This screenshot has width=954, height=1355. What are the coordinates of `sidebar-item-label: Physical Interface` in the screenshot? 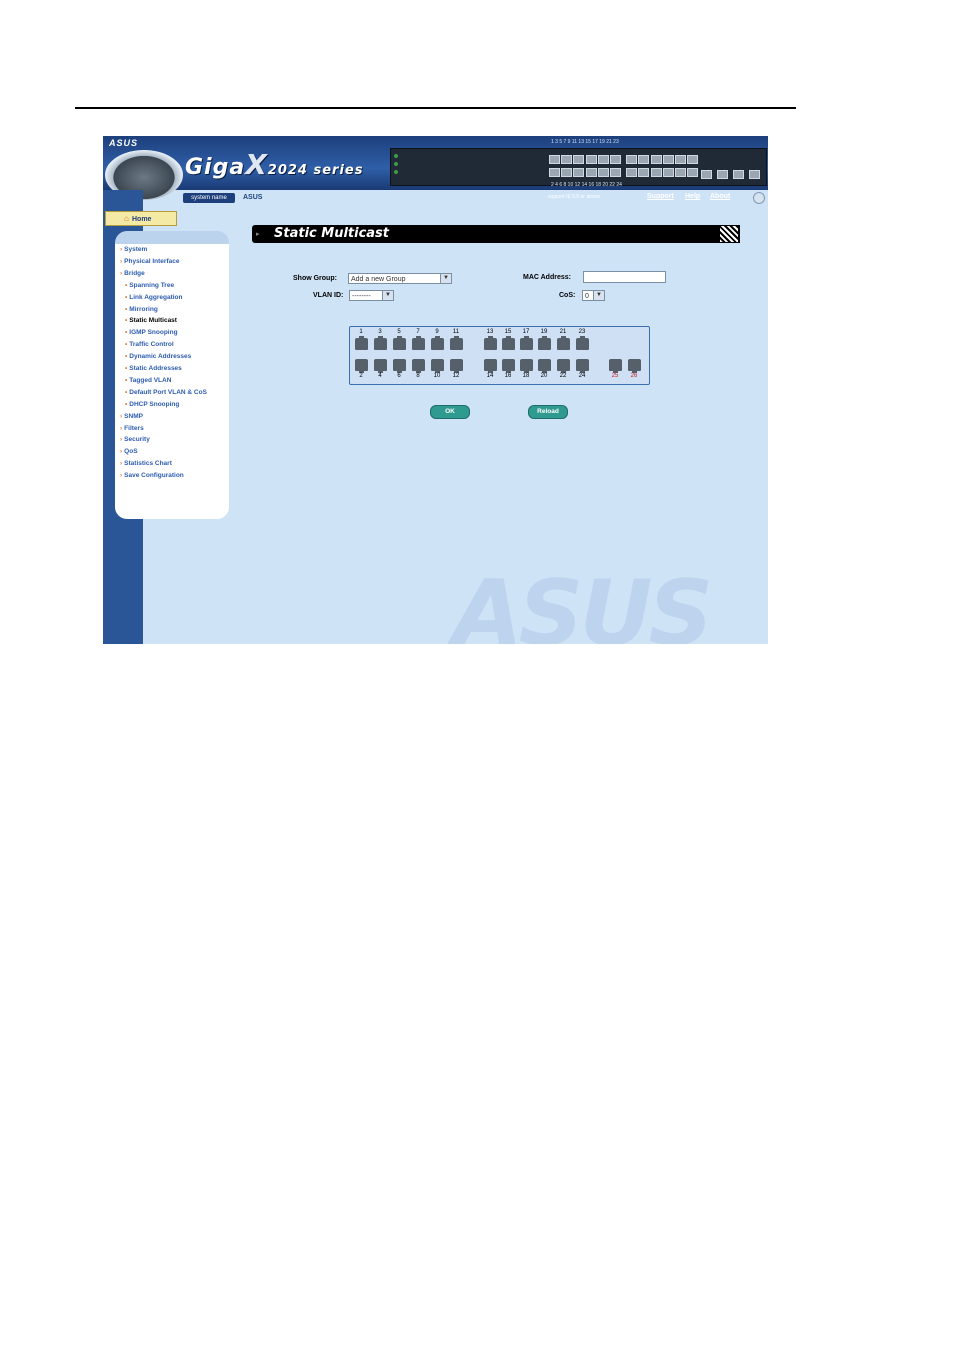 It's located at (152, 261).